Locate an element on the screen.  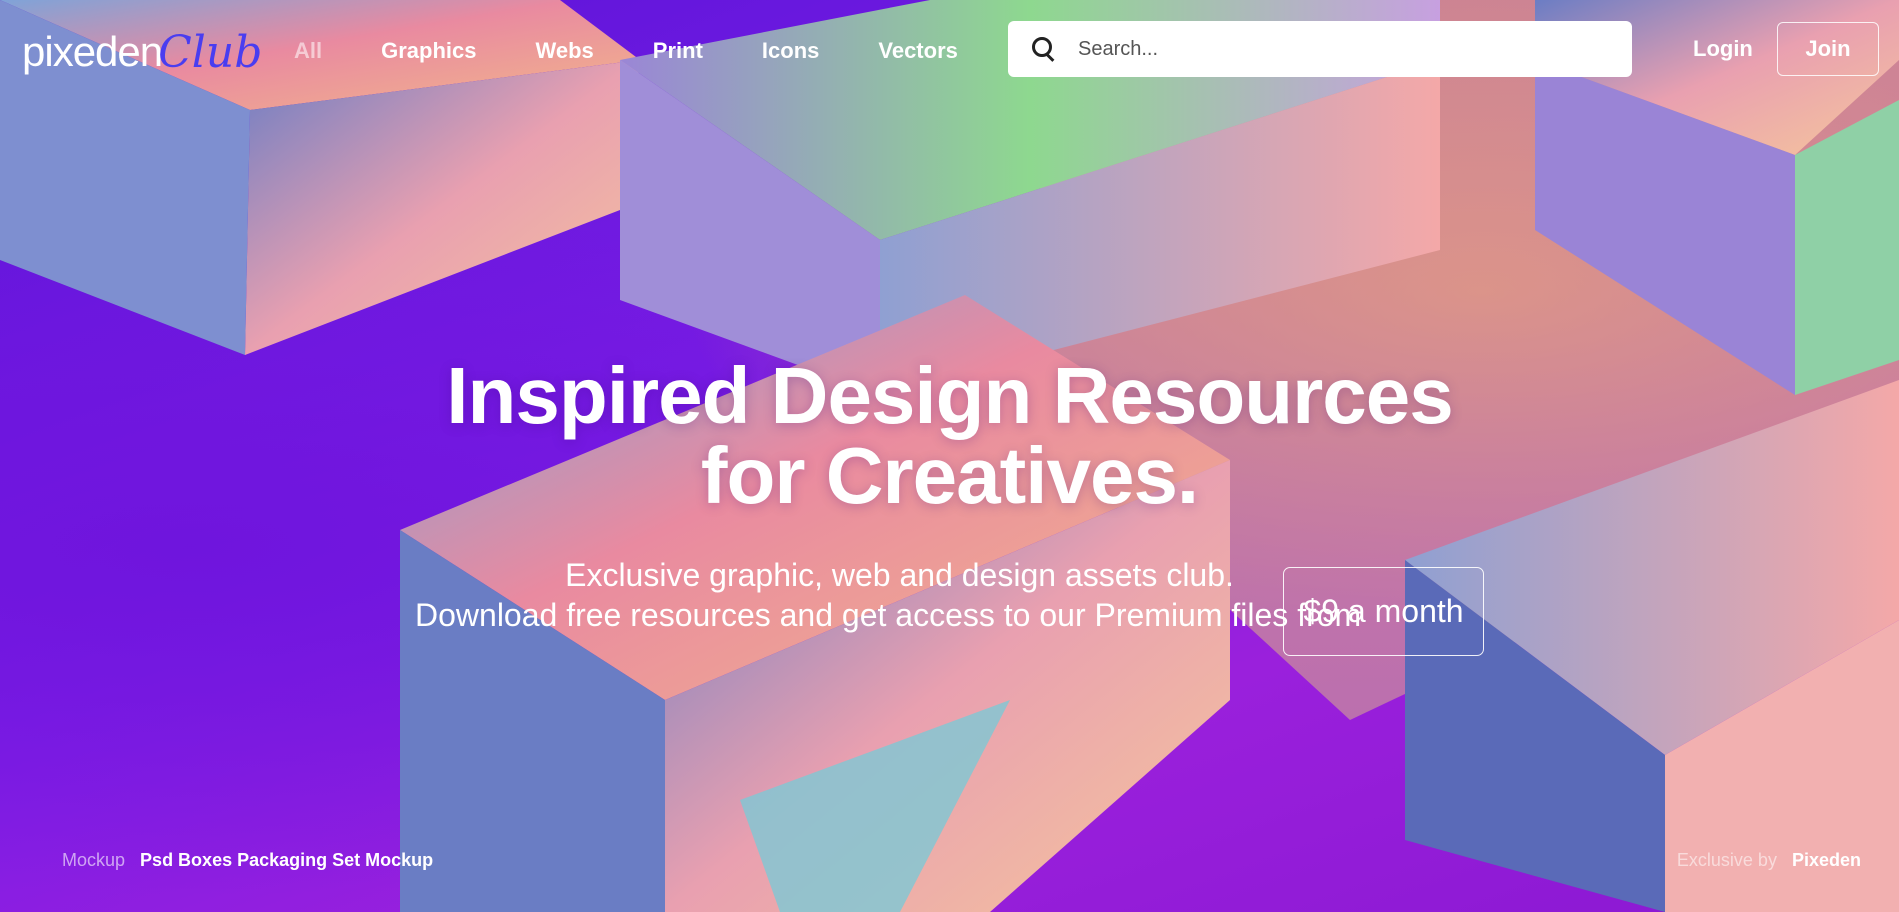
nav-item-vectors: Vectors is located at coordinates (918, 51).